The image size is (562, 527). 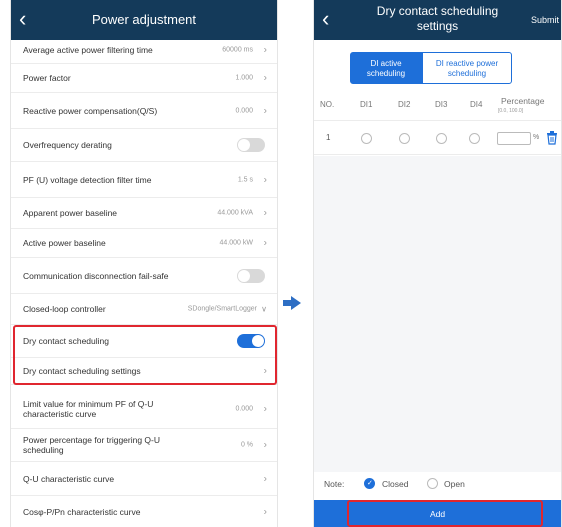 I want to click on tab-label-line1: DI reactive power, so click(x=467, y=63).